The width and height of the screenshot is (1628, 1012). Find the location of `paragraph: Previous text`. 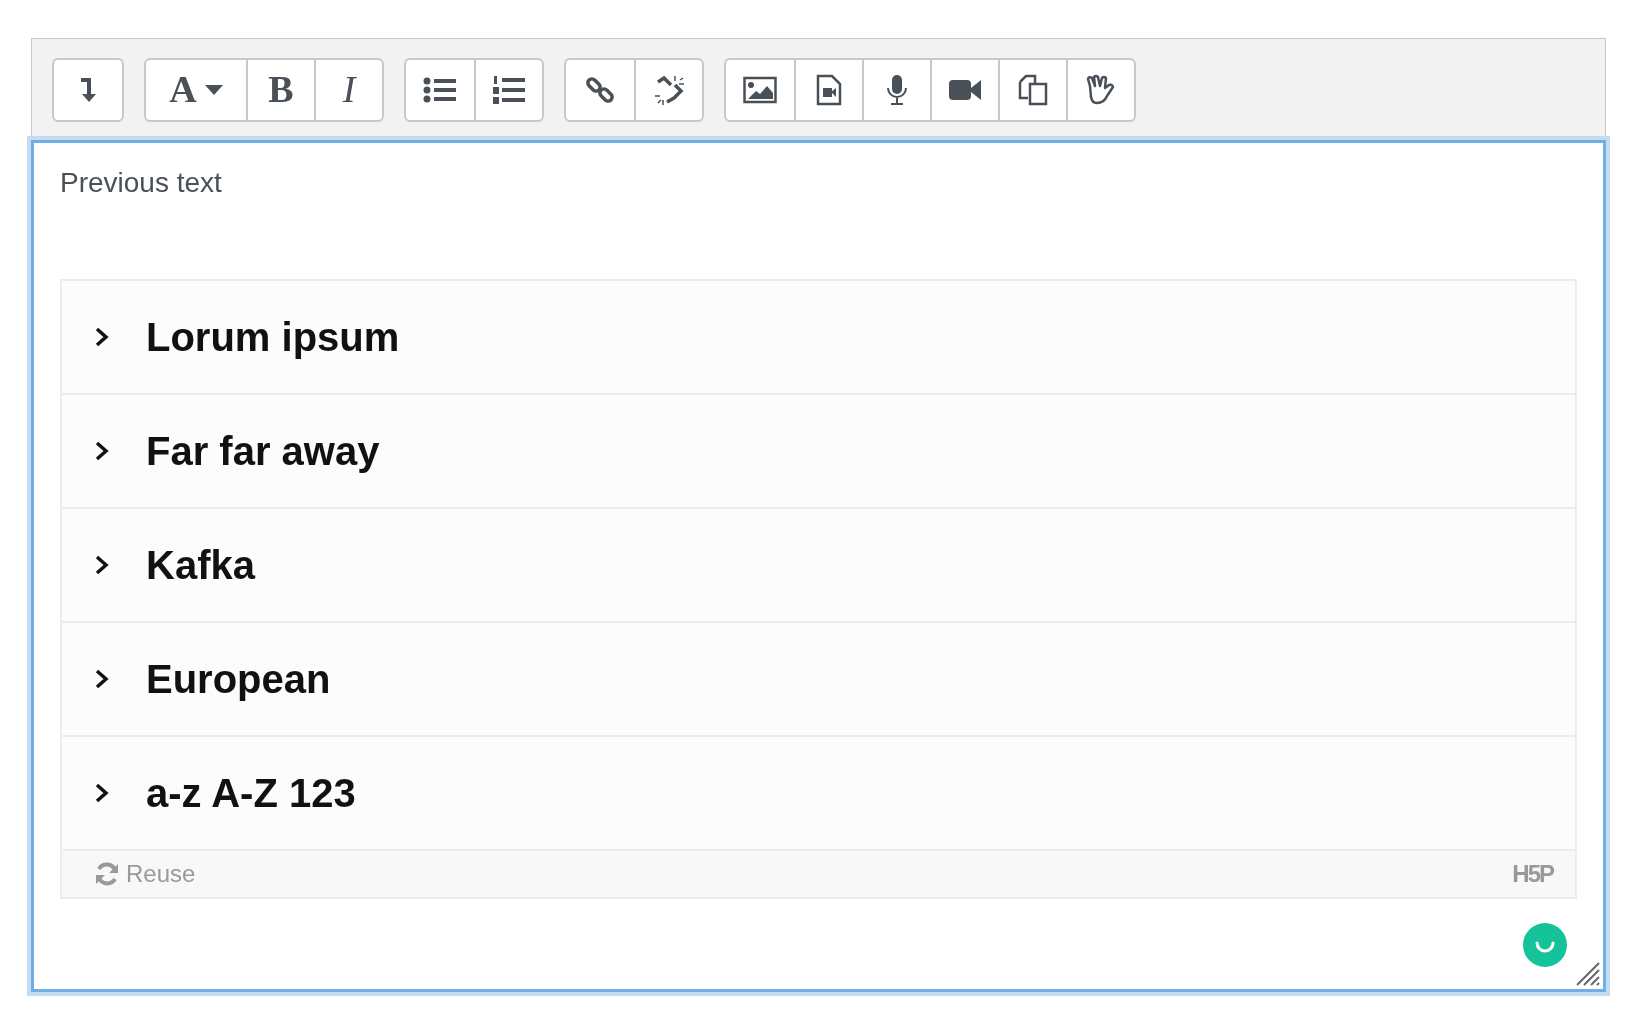

paragraph: Previous text is located at coordinates (141, 183).